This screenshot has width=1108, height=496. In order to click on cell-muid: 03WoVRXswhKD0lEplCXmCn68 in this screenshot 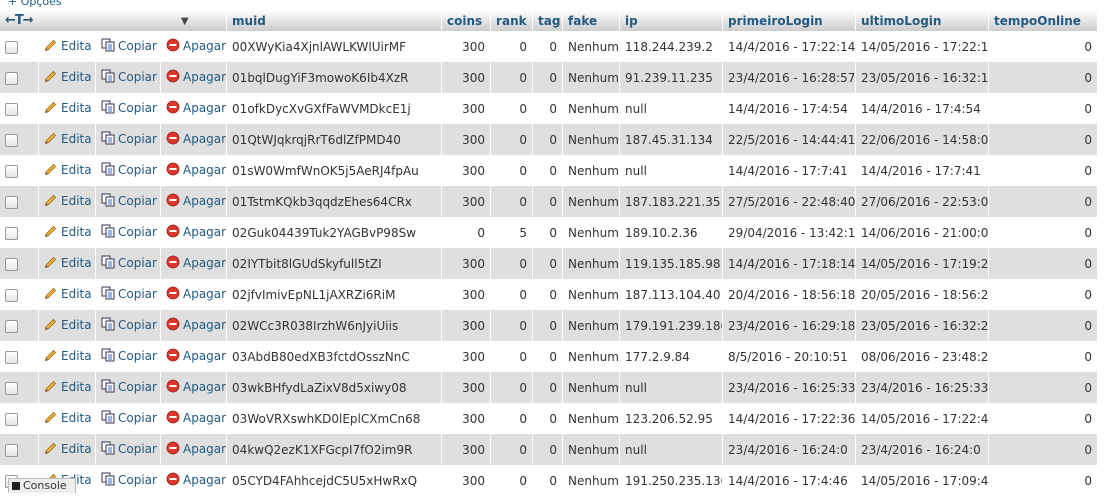, I will do `click(335, 418)`.